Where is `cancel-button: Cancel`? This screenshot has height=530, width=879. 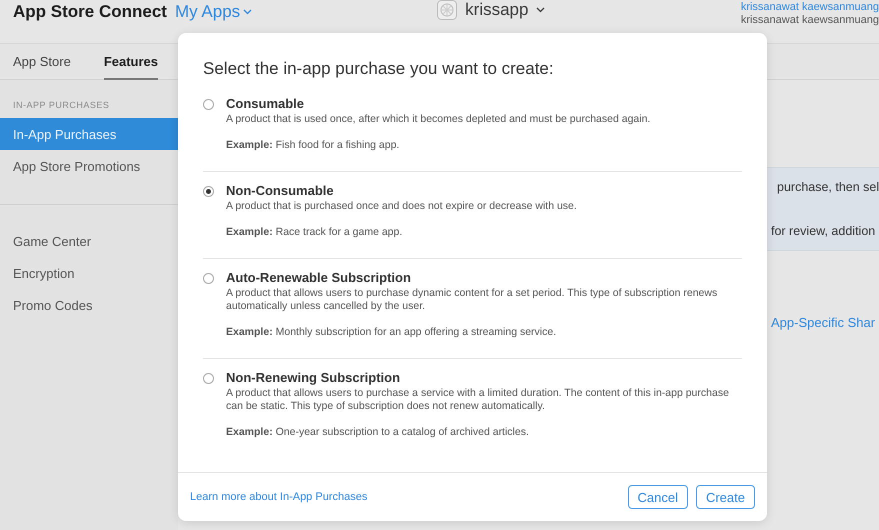 cancel-button: Cancel is located at coordinates (658, 497).